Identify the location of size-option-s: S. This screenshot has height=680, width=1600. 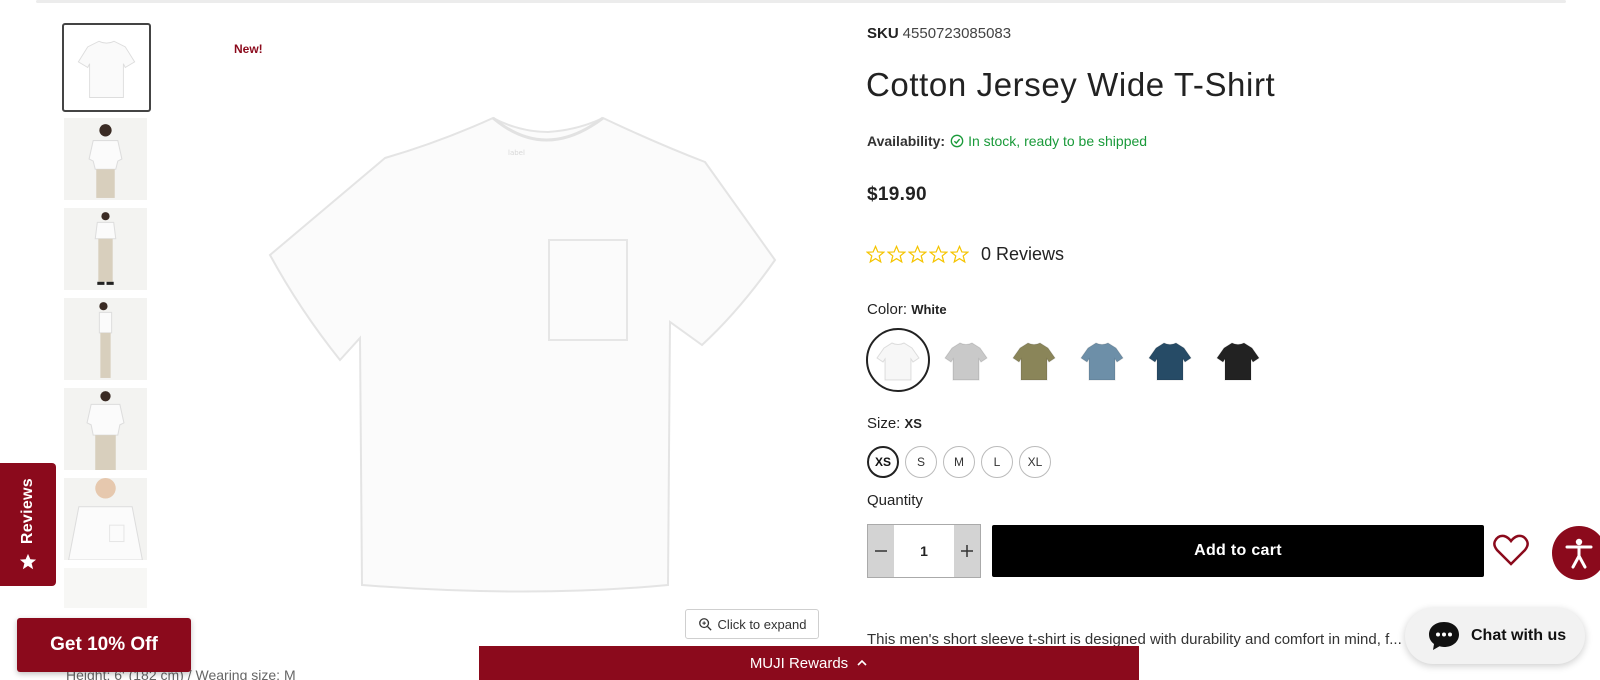
(921, 462).